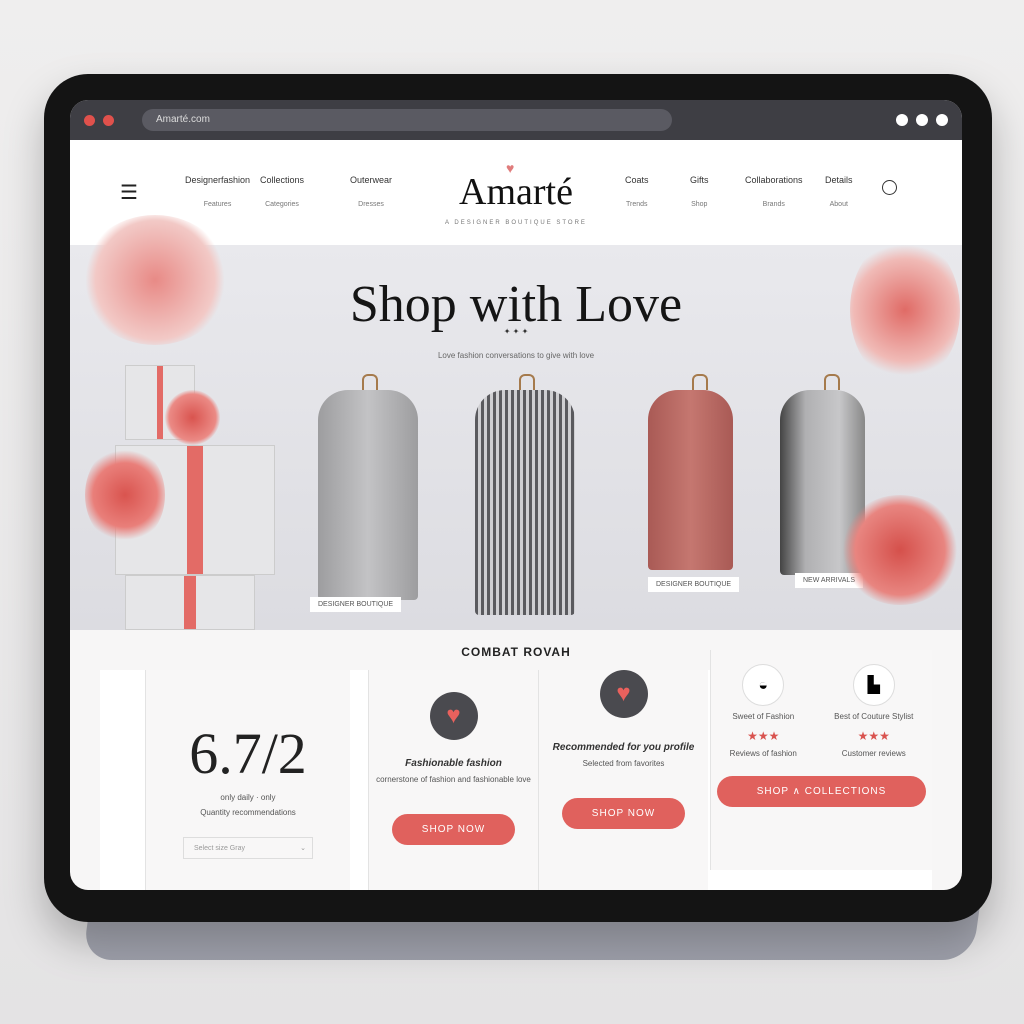  Describe the element at coordinates (774, 191) in the screenshot. I see `nav-item: Collaborations Brands` at that location.